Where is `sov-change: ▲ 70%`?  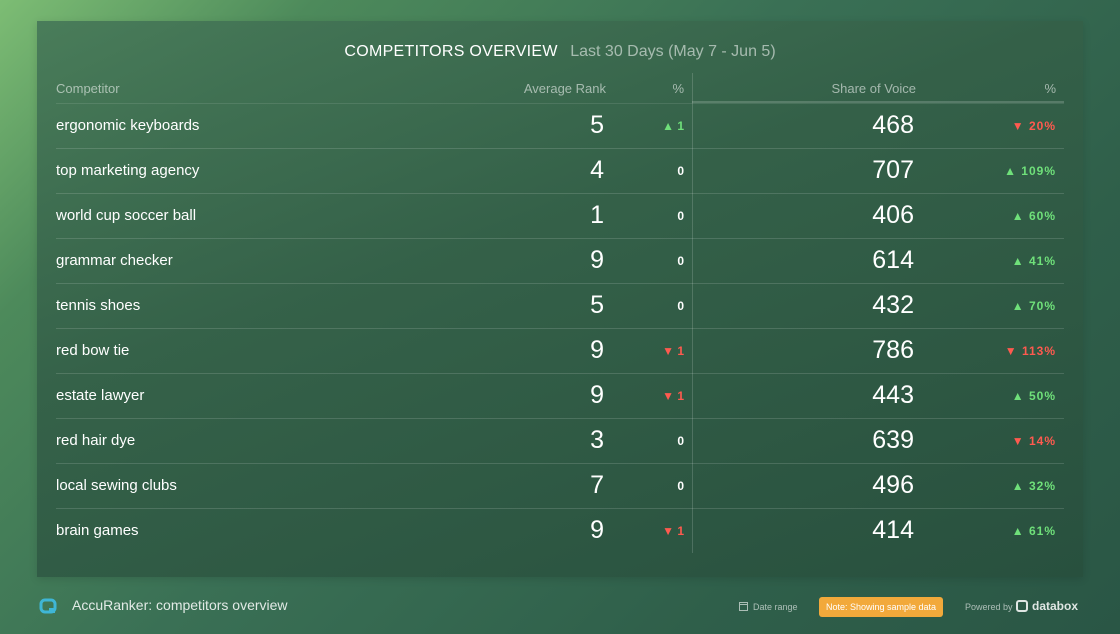
sov-change: ▲ 70% is located at coordinates (1034, 306).